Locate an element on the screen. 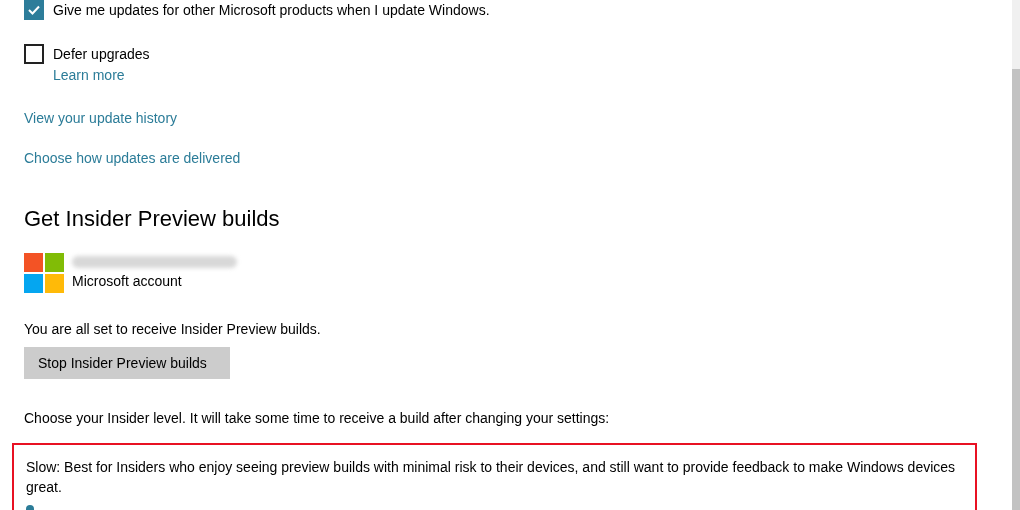 Image resolution: width=1020 pixels, height=510 pixels. checkmark-icon is located at coordinates (34, 10).